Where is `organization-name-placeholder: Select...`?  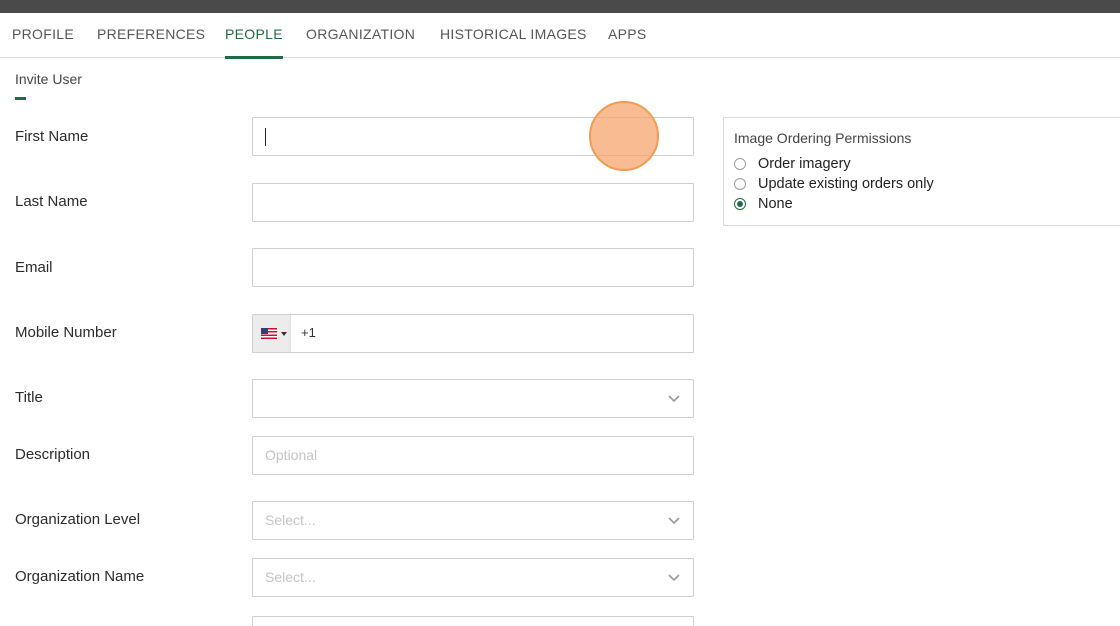
organization-name-placeholder: Select... is located at coordinates (290, 577).